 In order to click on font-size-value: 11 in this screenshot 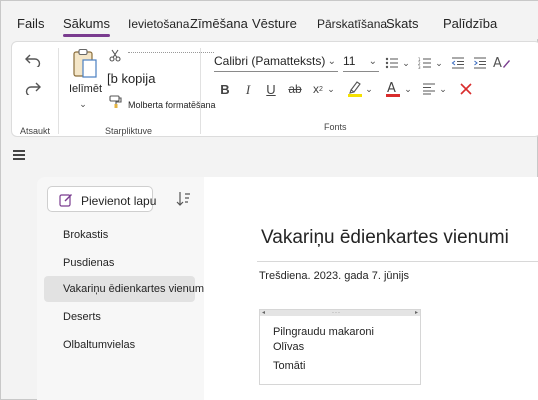, I will do `click(349, 61)`.